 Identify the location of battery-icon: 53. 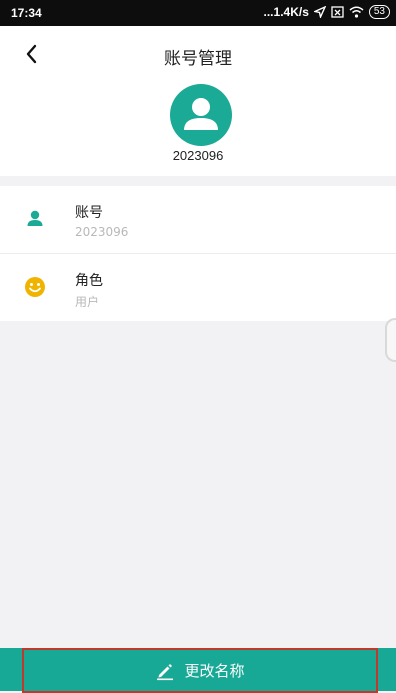
(379, 12).